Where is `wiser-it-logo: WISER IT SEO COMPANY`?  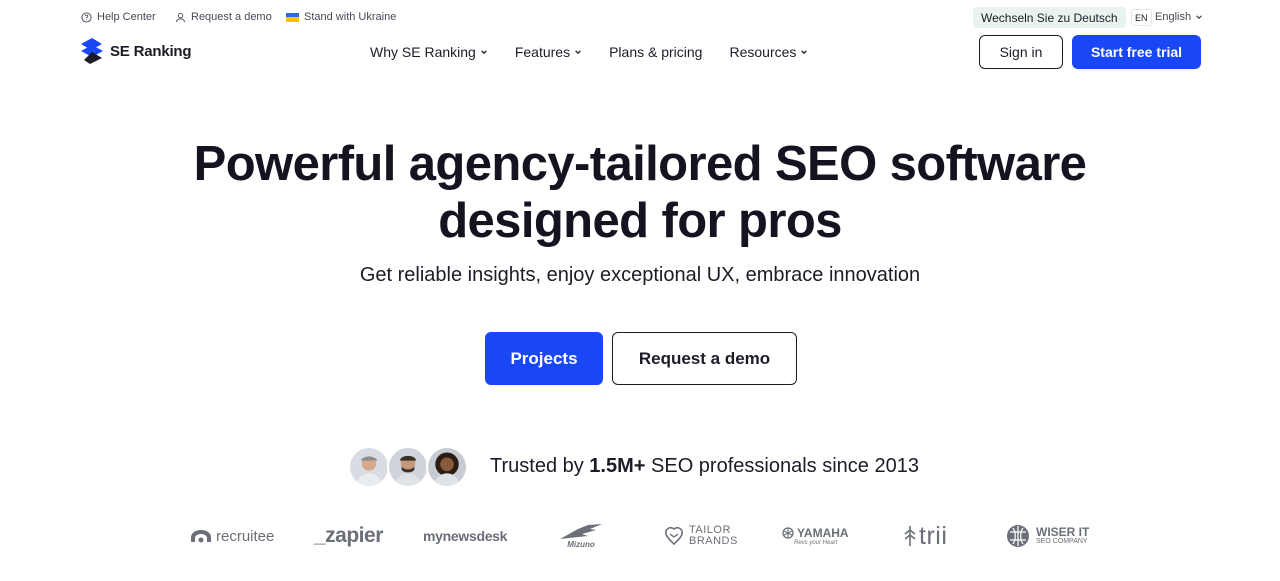 wiser-it-logo: WISER IT SEO COMPANY is located at coordinates (1047, 536).